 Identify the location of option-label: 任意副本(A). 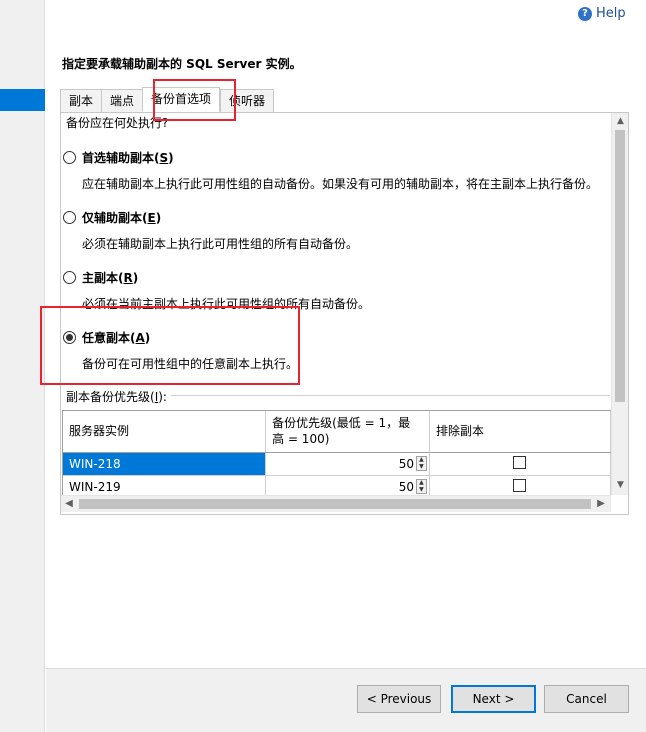
(116, 338).